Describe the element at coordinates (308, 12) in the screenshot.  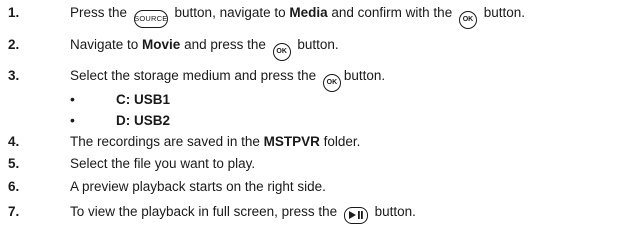
I see `bold-term: Media` at that location.